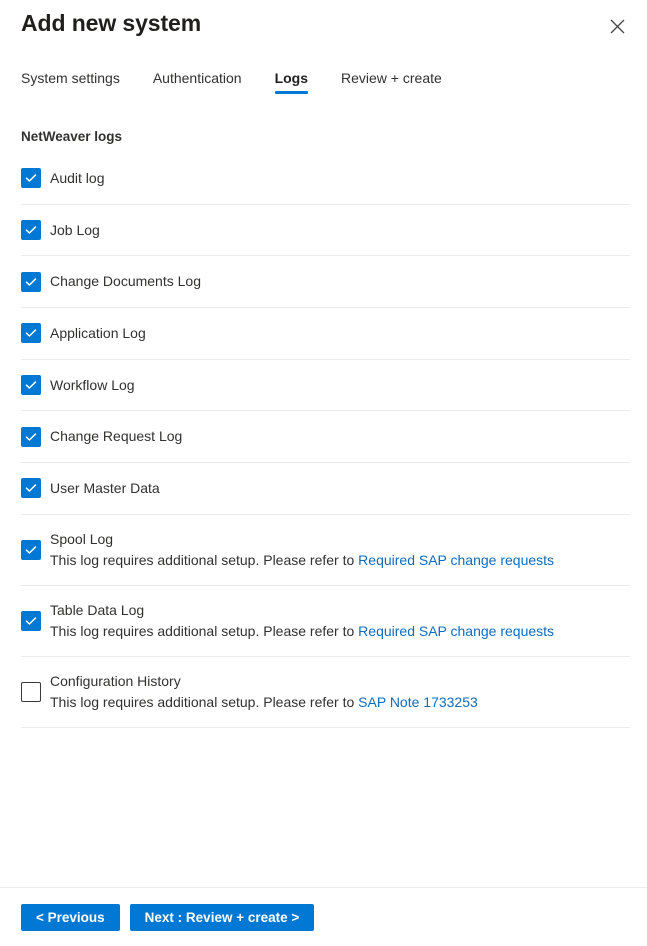  Describe the element at coordinates (31, 691) in the screenshot. I see `checkbox-configuration-history` at that location.